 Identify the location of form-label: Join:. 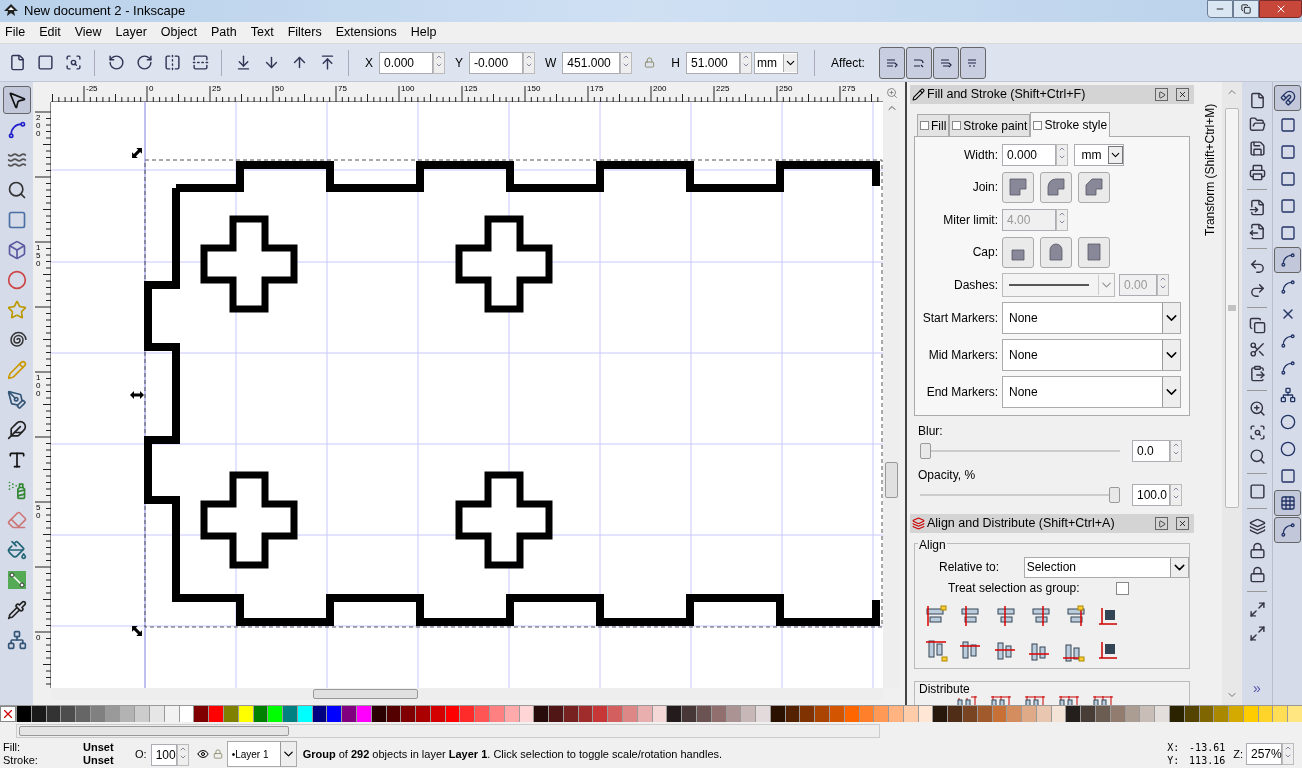
(984, 187).